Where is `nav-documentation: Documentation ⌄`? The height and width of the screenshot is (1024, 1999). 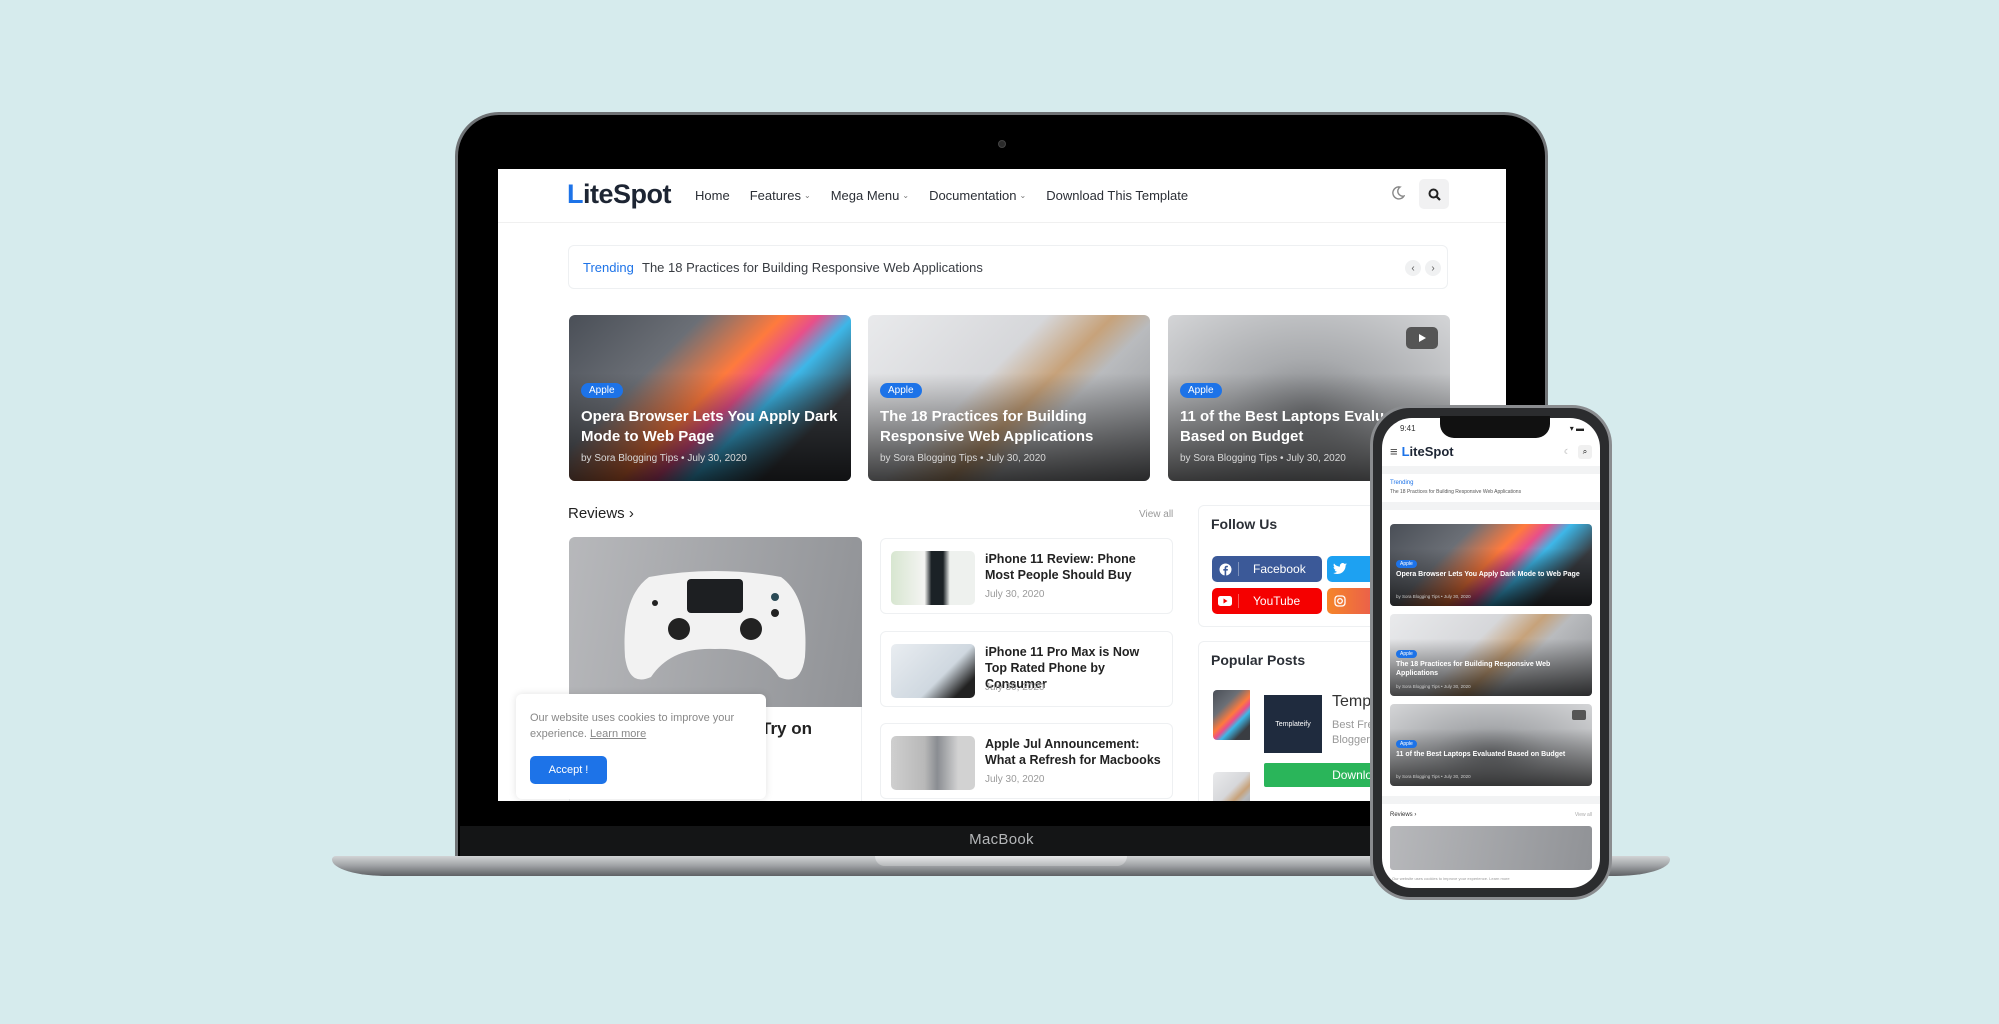
nav-documentation: Documentation ⌄ is located at coordinates (977, 195).